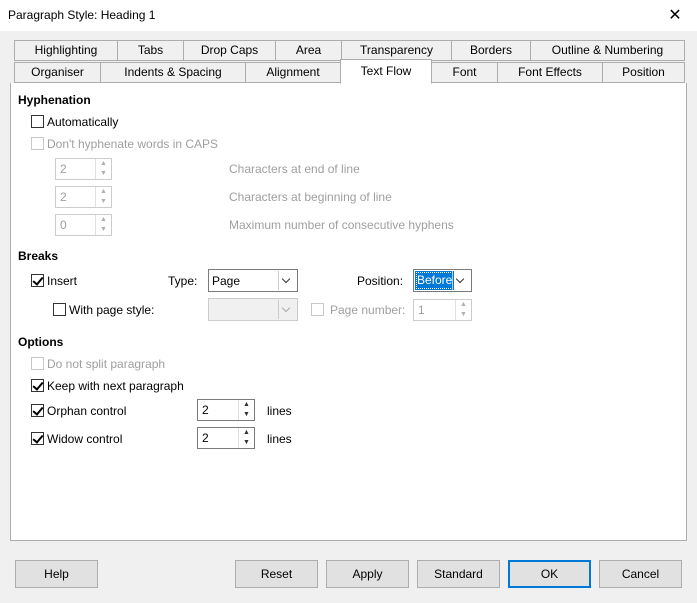 The height and width of the screenshot is (603, 697). Describe the element at coordinates (41, 342) in the screenshot. I see `options-heading: Options` at that location.